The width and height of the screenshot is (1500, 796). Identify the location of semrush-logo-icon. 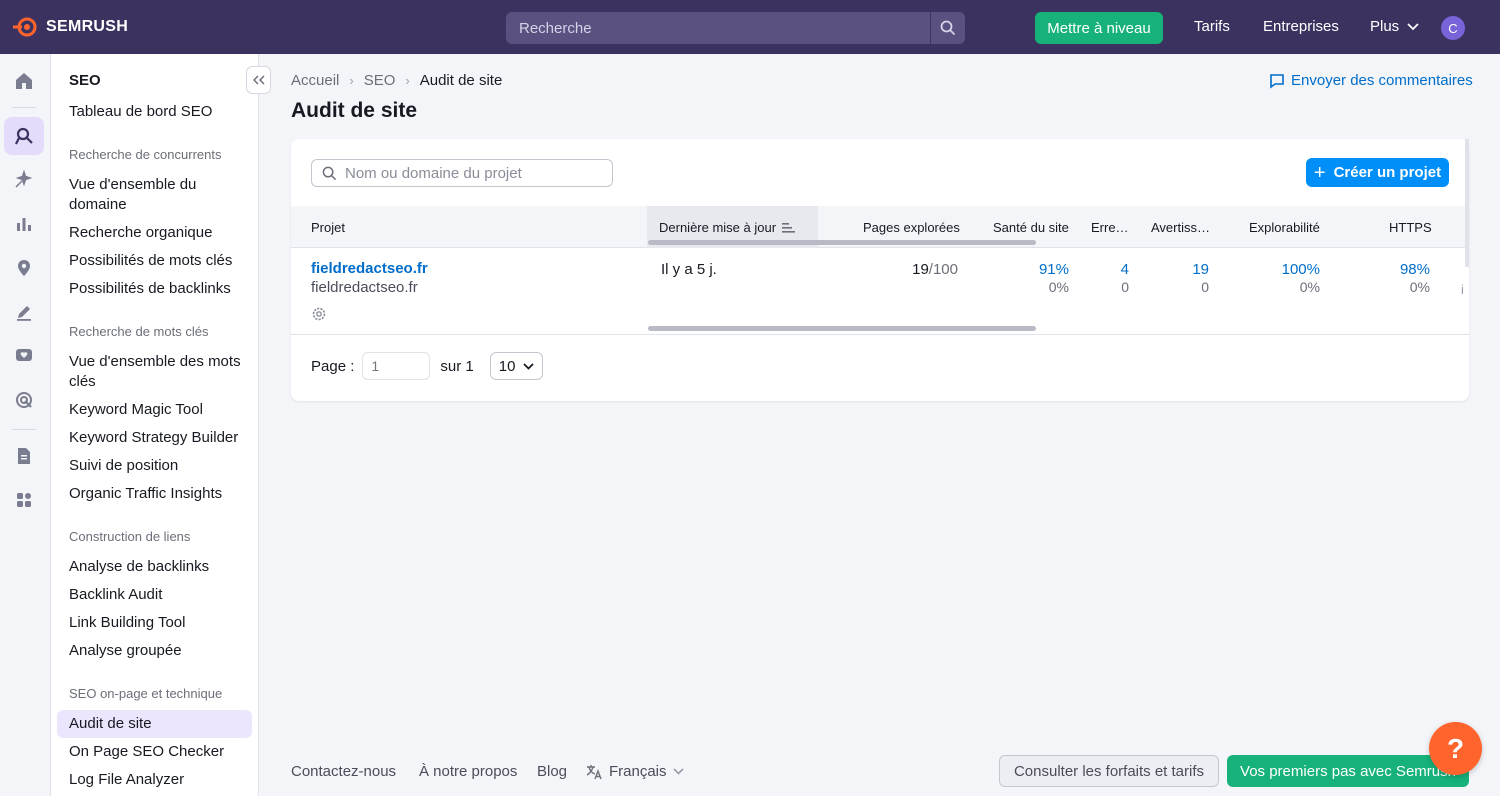
(25, 27).